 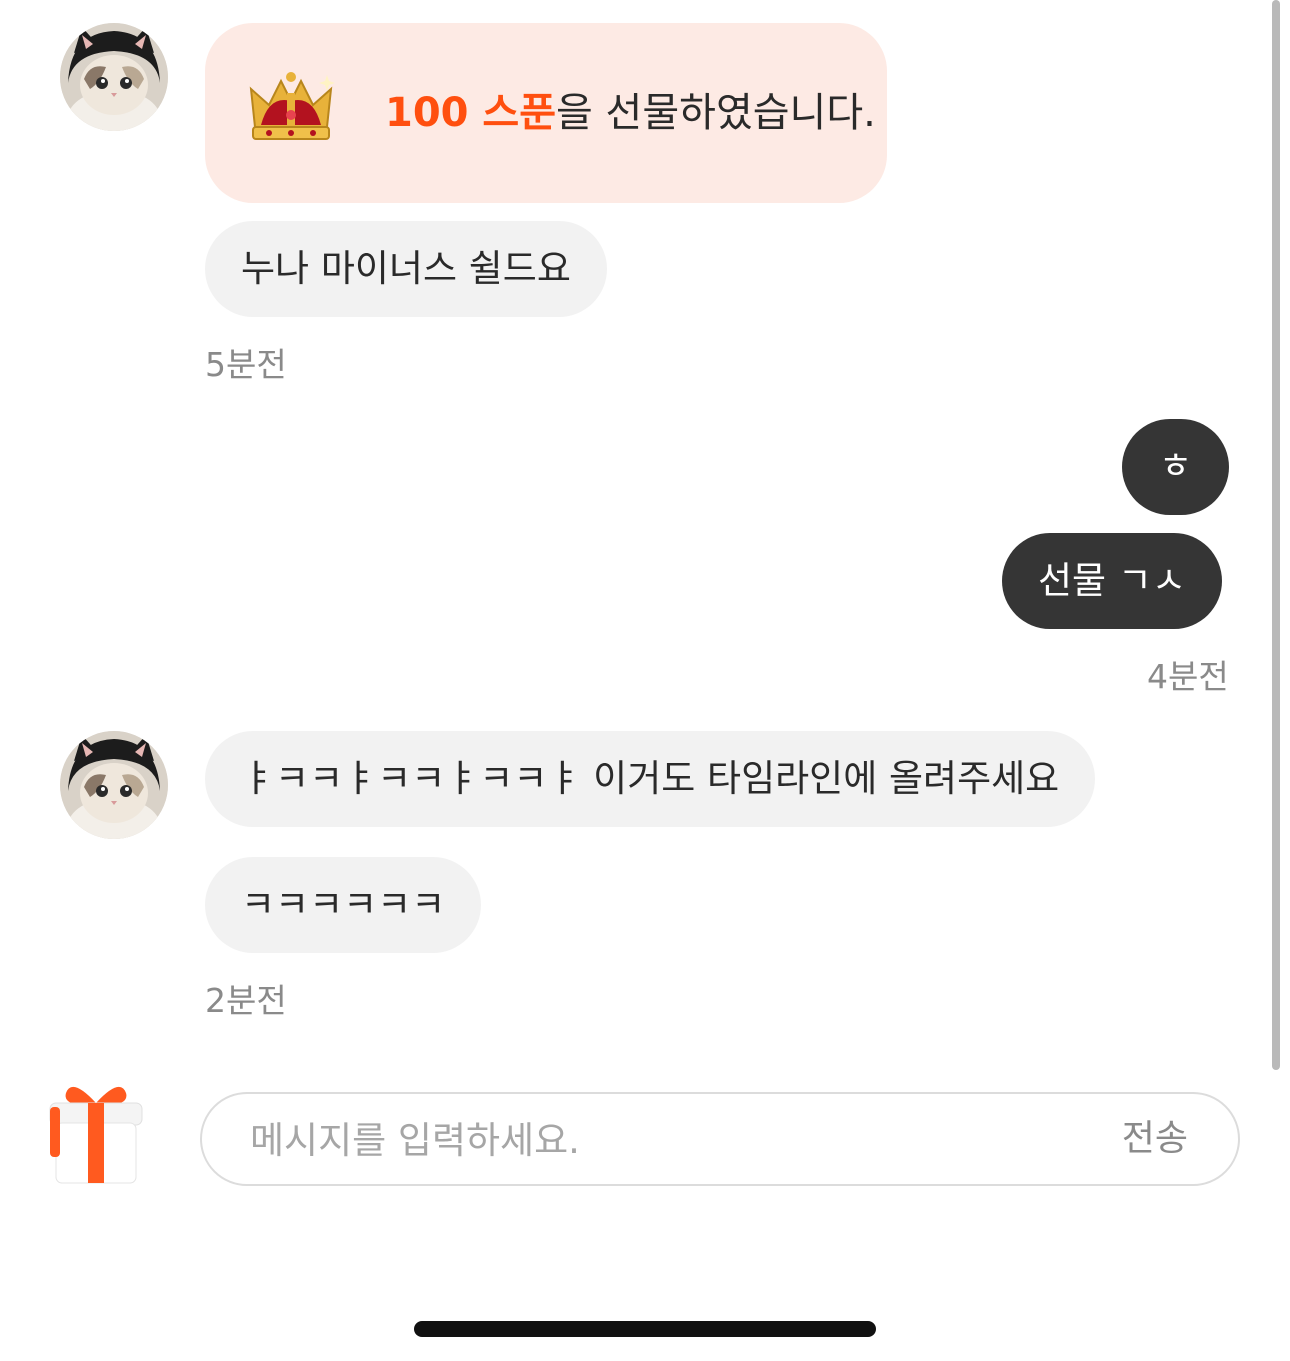 I want to click on home-indicator, so click(x=645, y=1329).